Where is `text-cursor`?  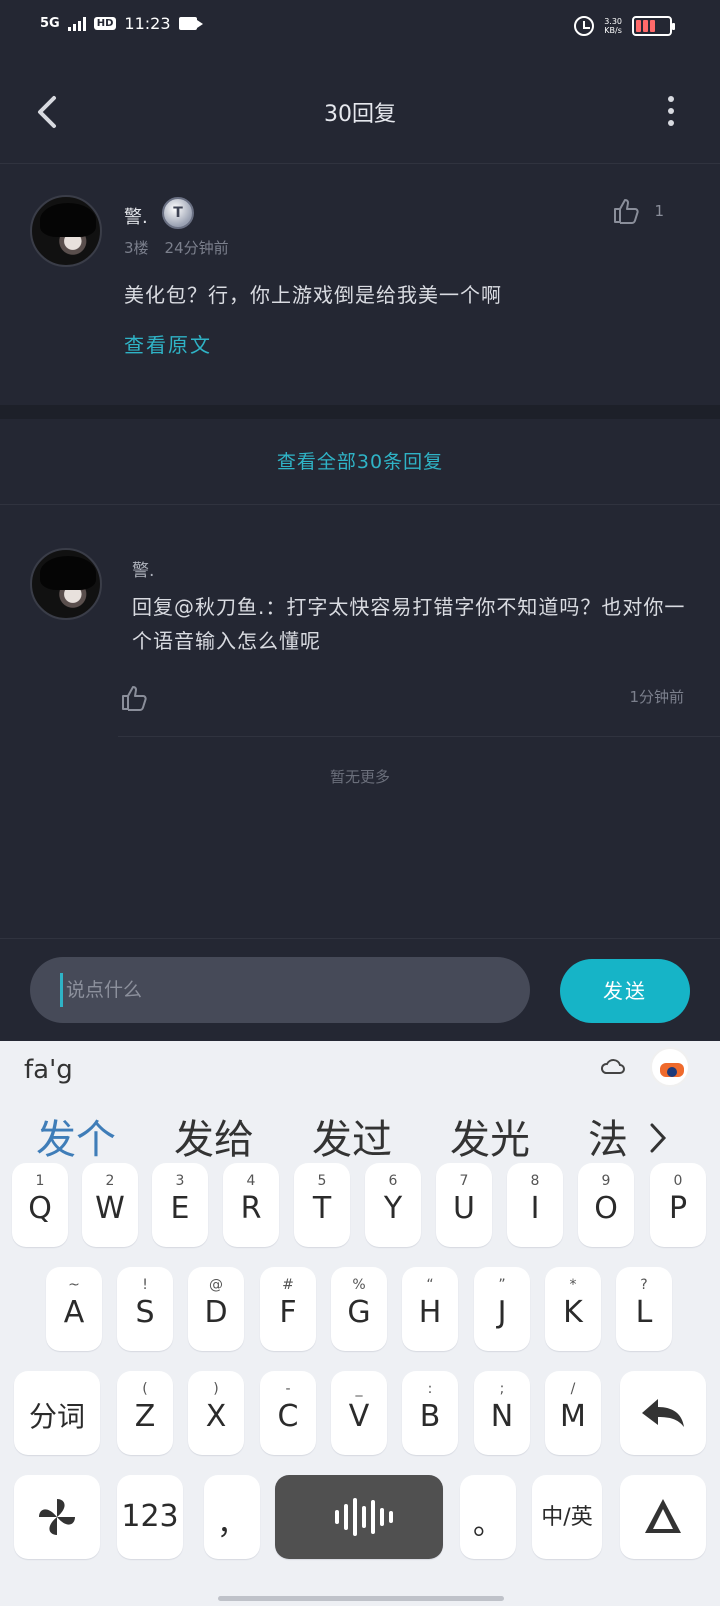 text-cursor is located at coordinates (61, 990).